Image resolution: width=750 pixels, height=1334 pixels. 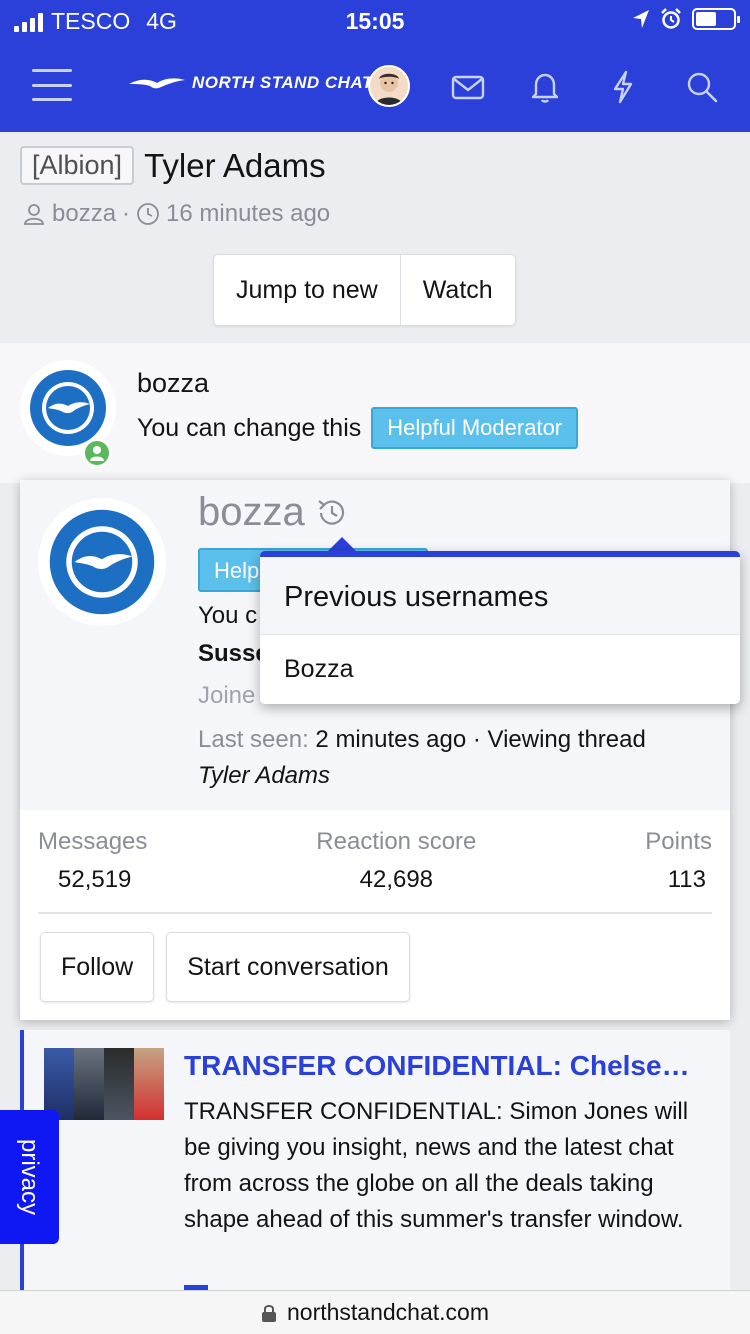 I want to click on member-card-name: bozza, so click(x=273, y=512).